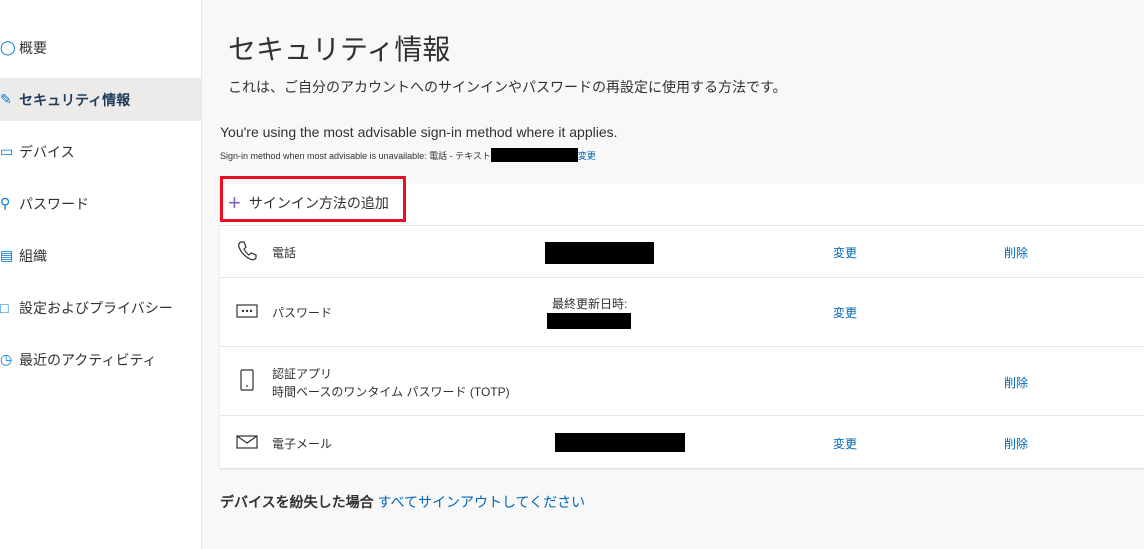  Describe the element at coordinates (302, 374) in the screenshot. I see `method-name: 認証アプリ` at that location.